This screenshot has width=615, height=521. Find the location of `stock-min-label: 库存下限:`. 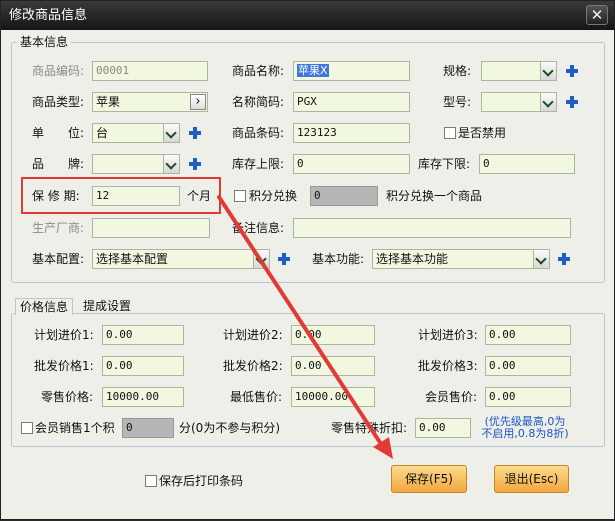

stock-min-label: 库存下限: is located at coordinates (444, 164).